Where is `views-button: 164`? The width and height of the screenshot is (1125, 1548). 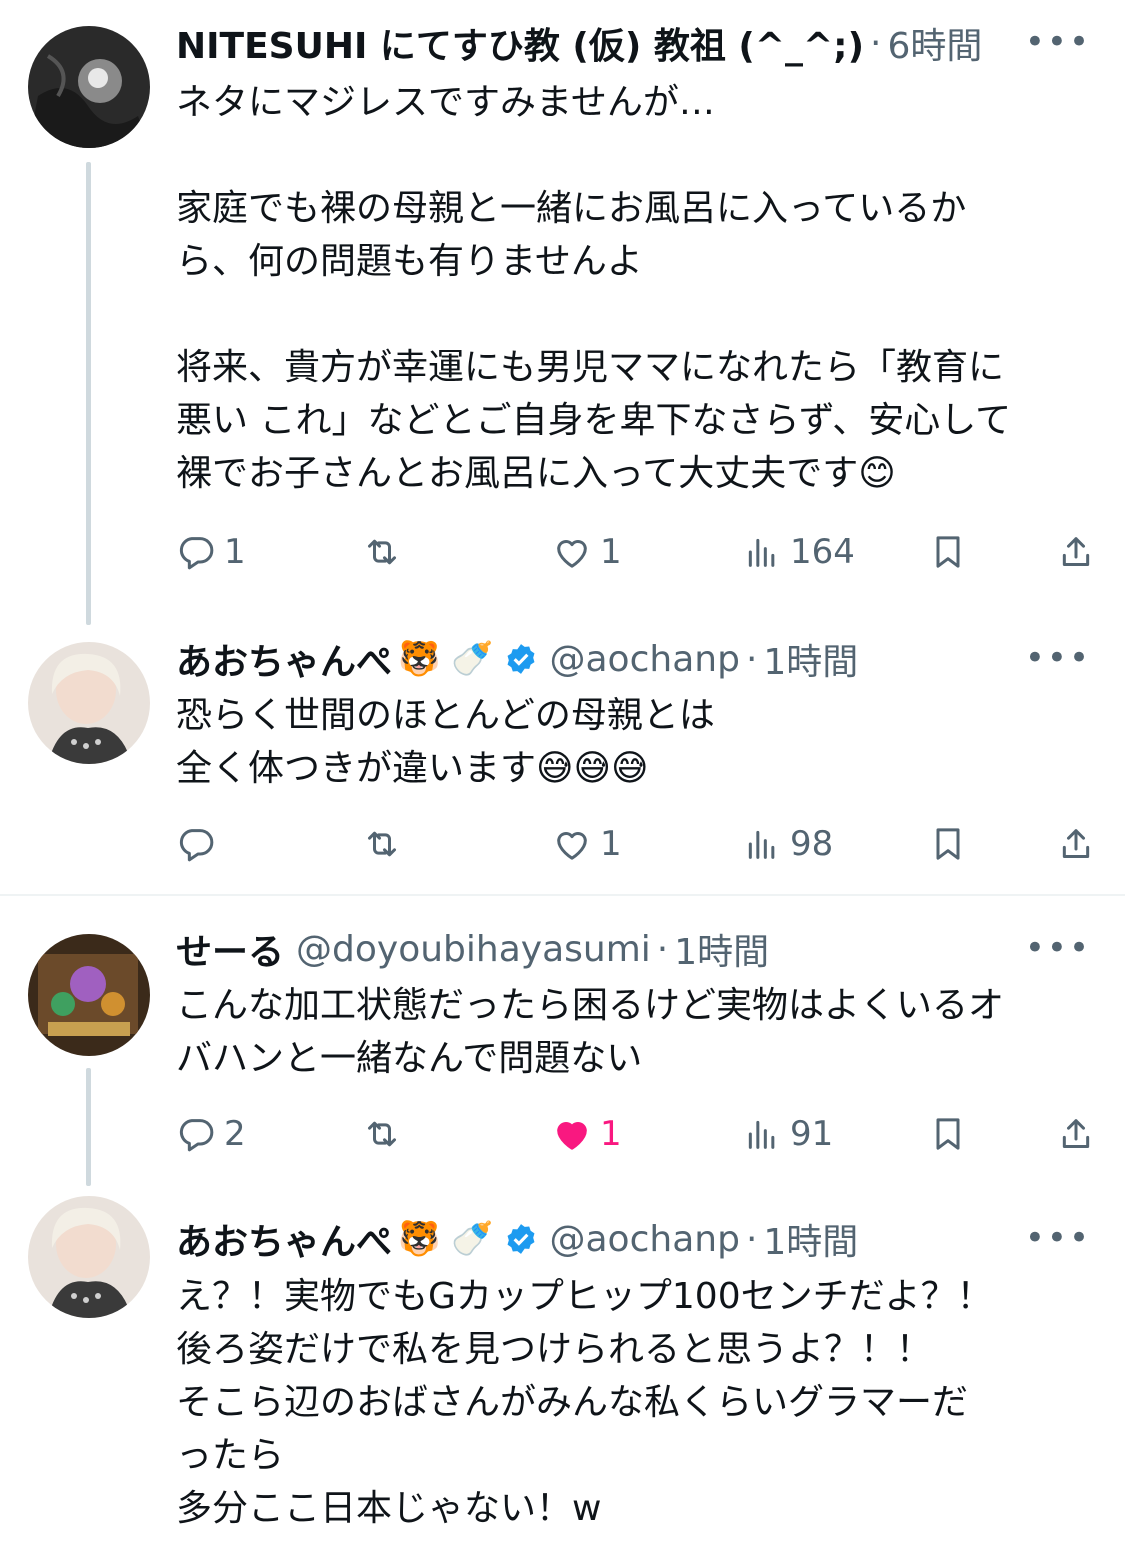
views-button: 164 is located at coordinates (798, 552).